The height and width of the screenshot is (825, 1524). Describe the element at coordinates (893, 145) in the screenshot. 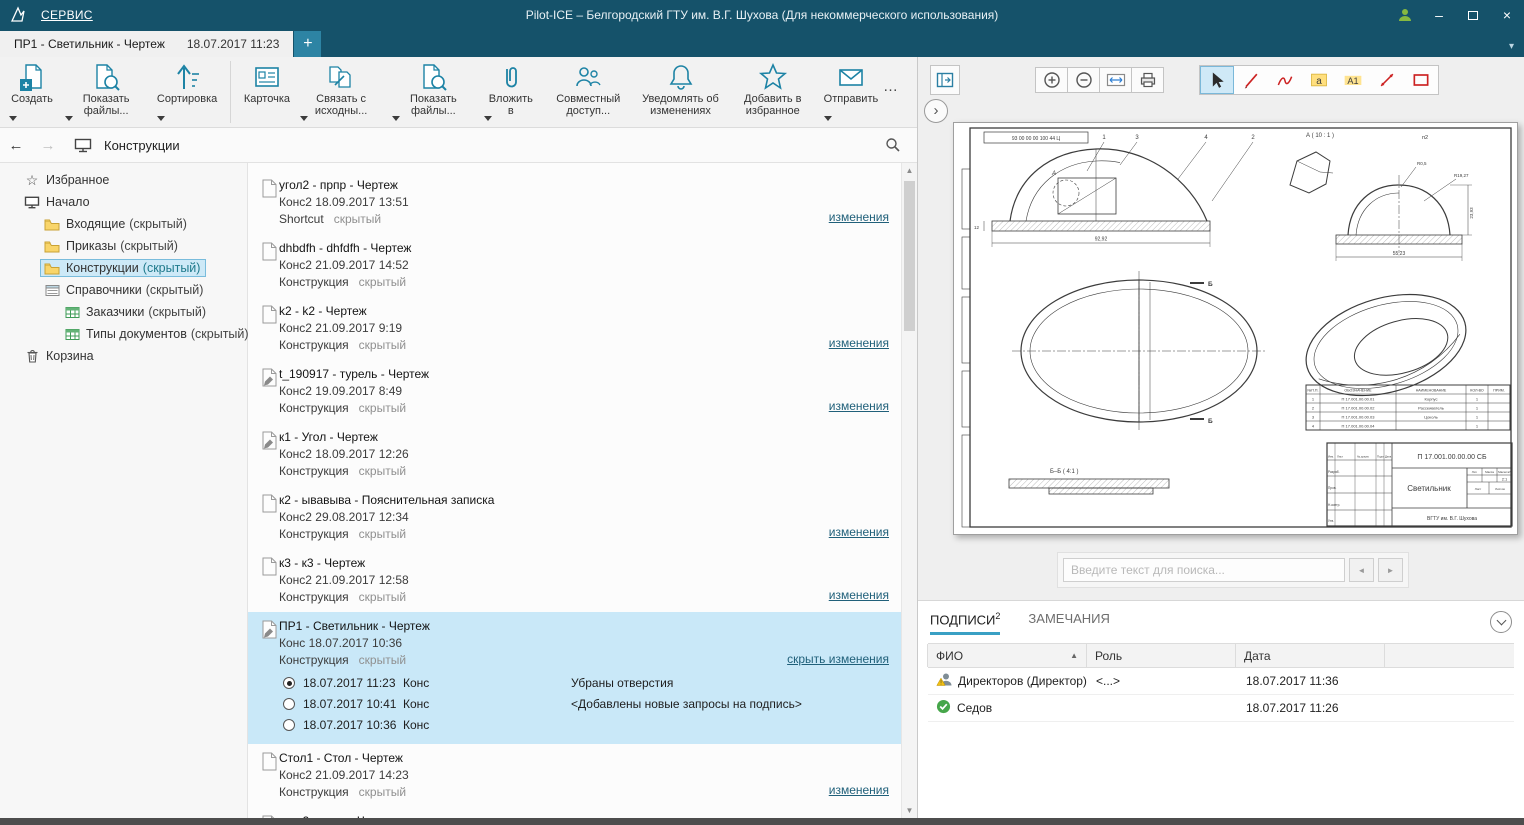

I see `search-icon` at that location.